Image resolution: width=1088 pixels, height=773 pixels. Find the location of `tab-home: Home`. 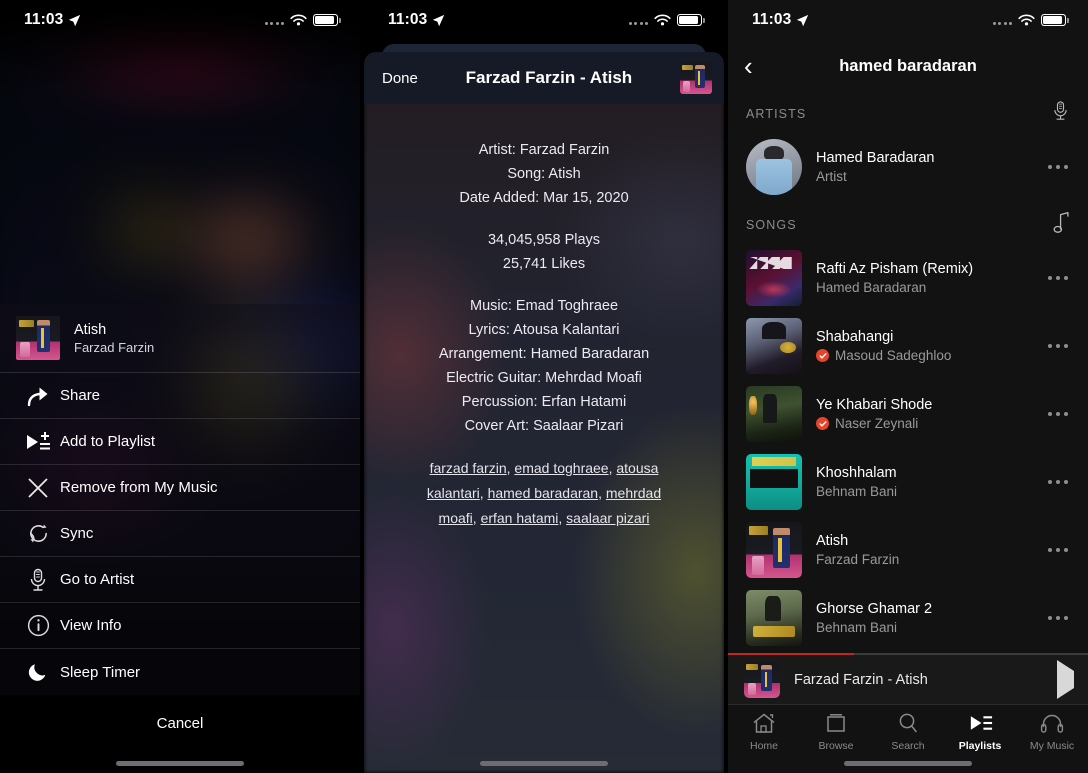

tab-home: Home is located at coordinates (764, 742).